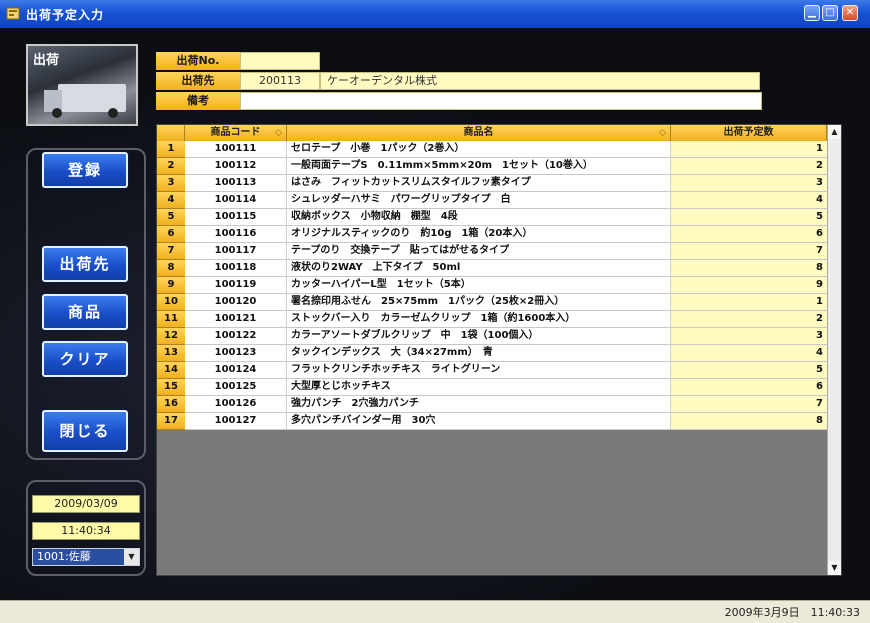  I want to click on product-code-cell: 100117, so click(236, 251).